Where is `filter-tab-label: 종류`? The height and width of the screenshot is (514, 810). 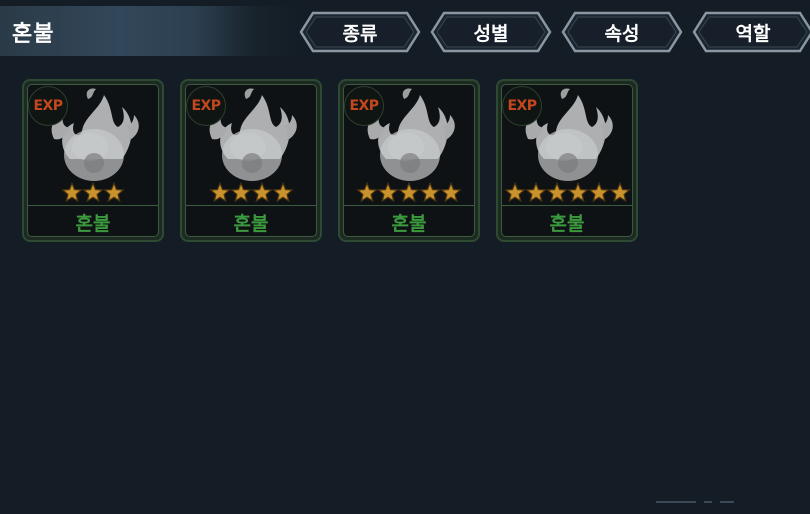
filter-tab-label: 종류 is located at coordinates (360, 33).